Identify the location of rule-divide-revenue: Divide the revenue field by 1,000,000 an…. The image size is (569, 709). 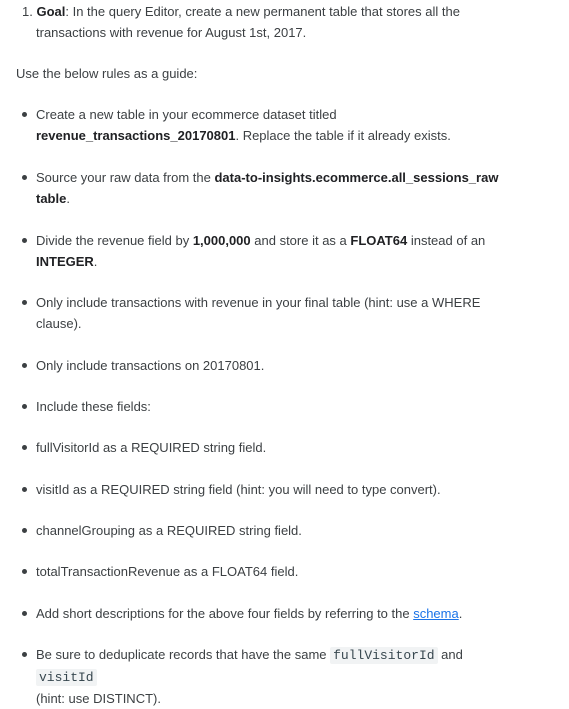
(274, 251).